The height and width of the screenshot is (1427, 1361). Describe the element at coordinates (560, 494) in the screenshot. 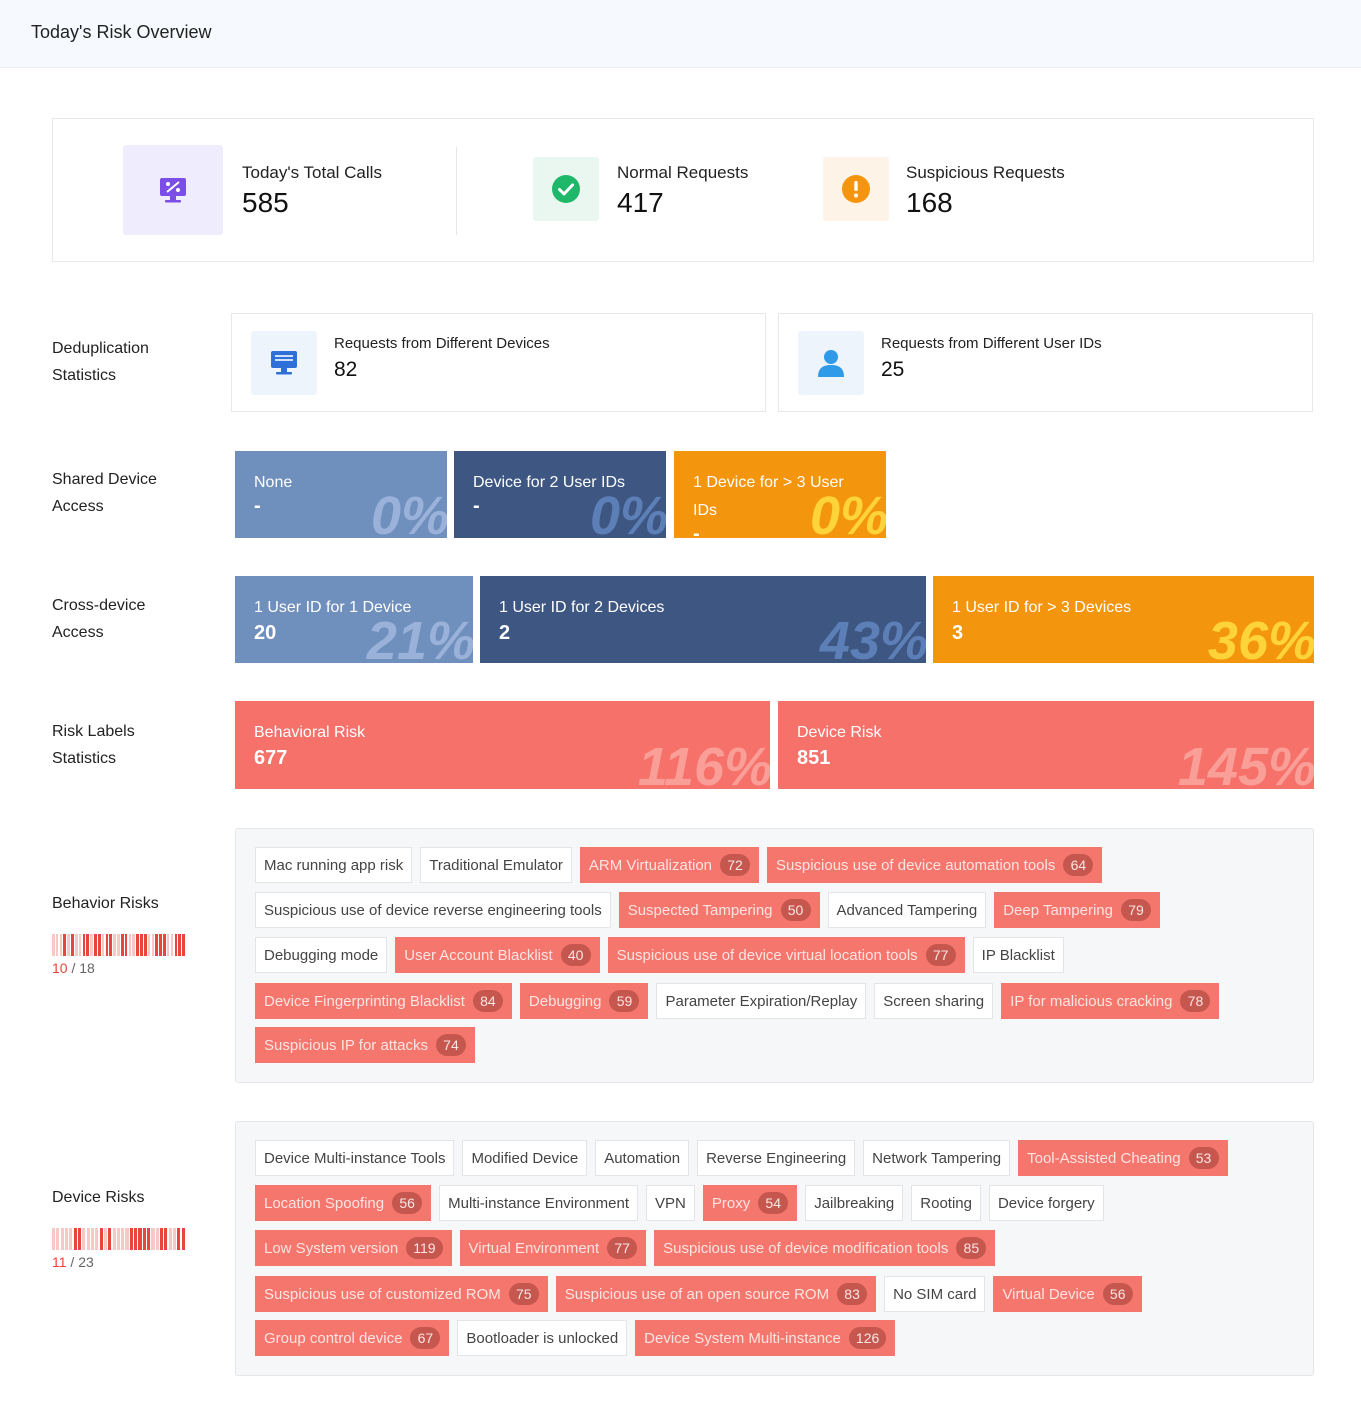

I see `shared-tile-two-users: Device for 2 User IDs - 0%` at that location.